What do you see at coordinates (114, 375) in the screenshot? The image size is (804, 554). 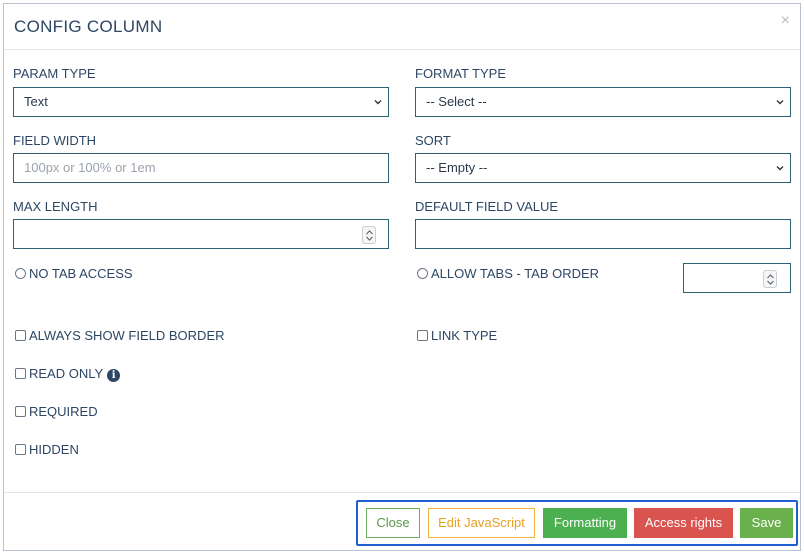 I see `info-icon: i` at bounding box center [114, 375].